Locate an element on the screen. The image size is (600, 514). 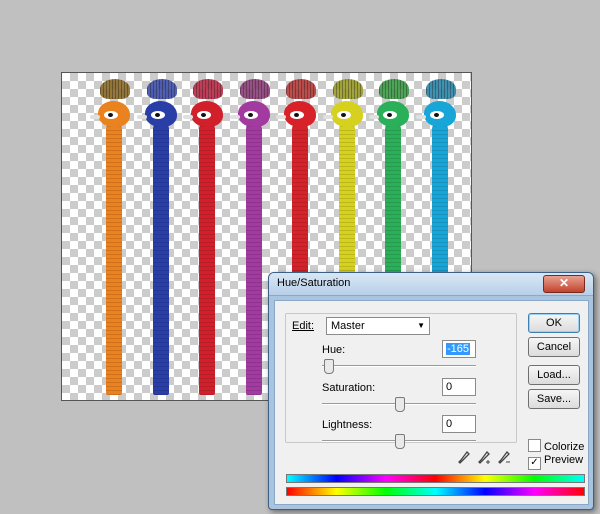
dialog-title: Hue/Saturation is located at coordinates (314, 283).